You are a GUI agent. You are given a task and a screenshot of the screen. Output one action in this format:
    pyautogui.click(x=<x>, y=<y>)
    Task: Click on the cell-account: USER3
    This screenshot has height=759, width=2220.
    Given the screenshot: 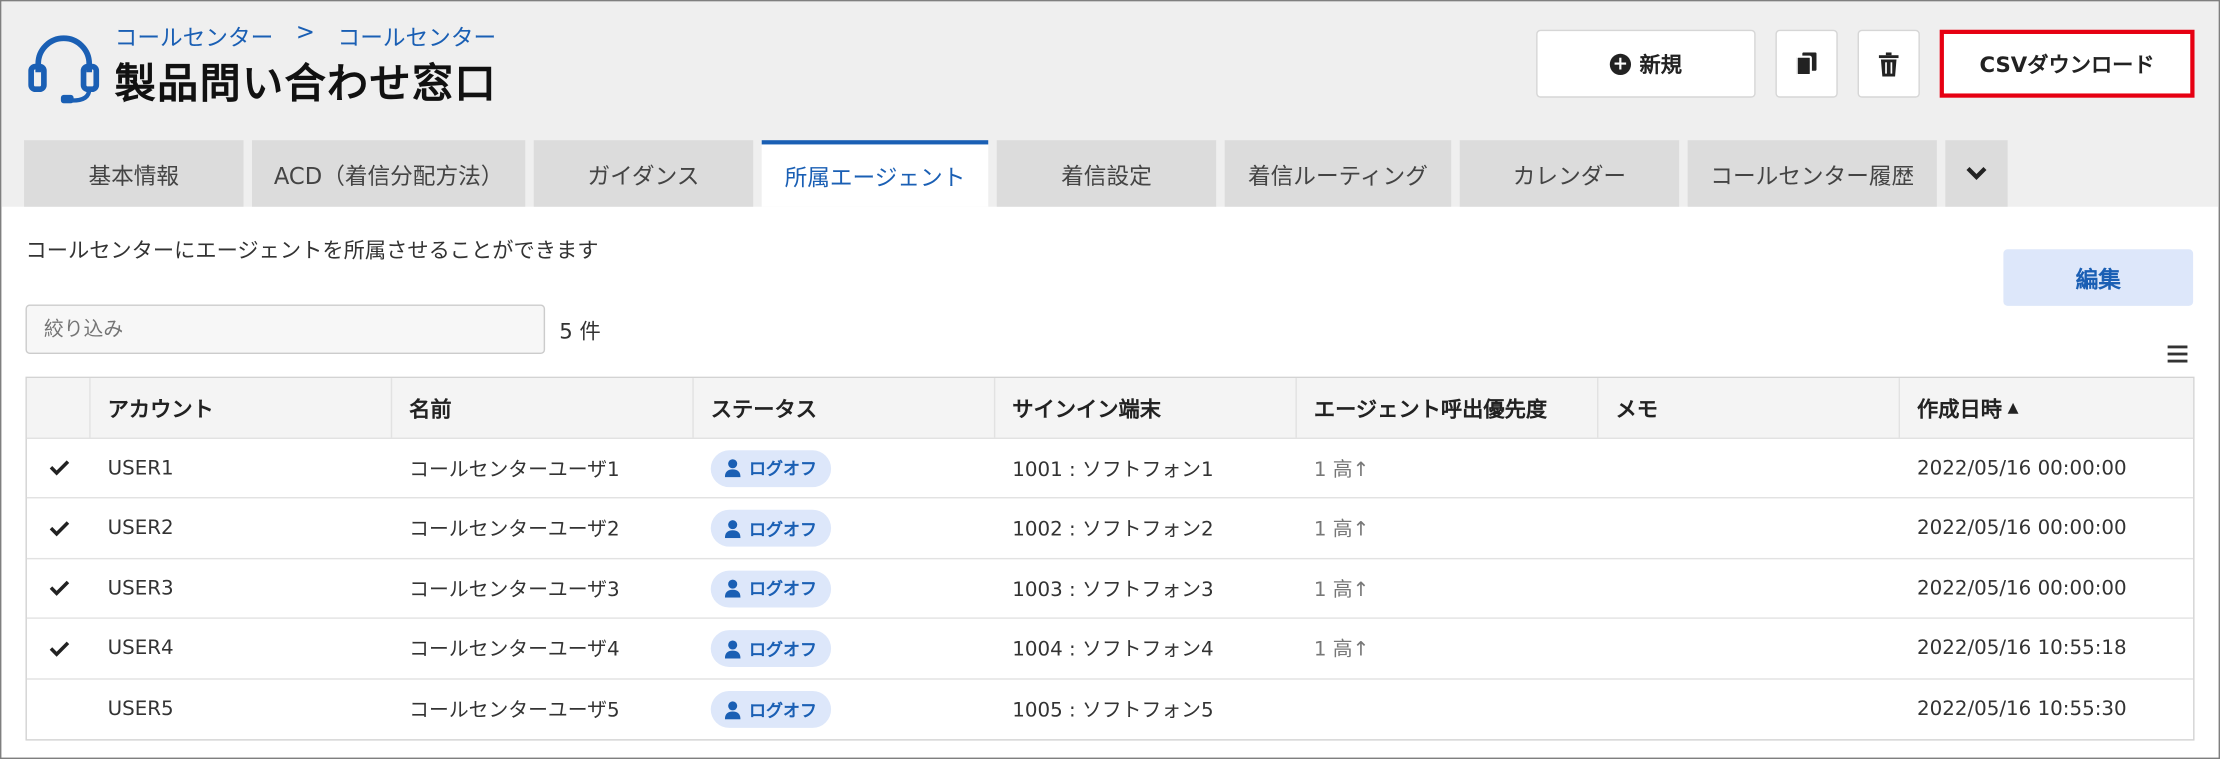 What is the action you would take?
    pyautogui.click(x=140, y=588)
    